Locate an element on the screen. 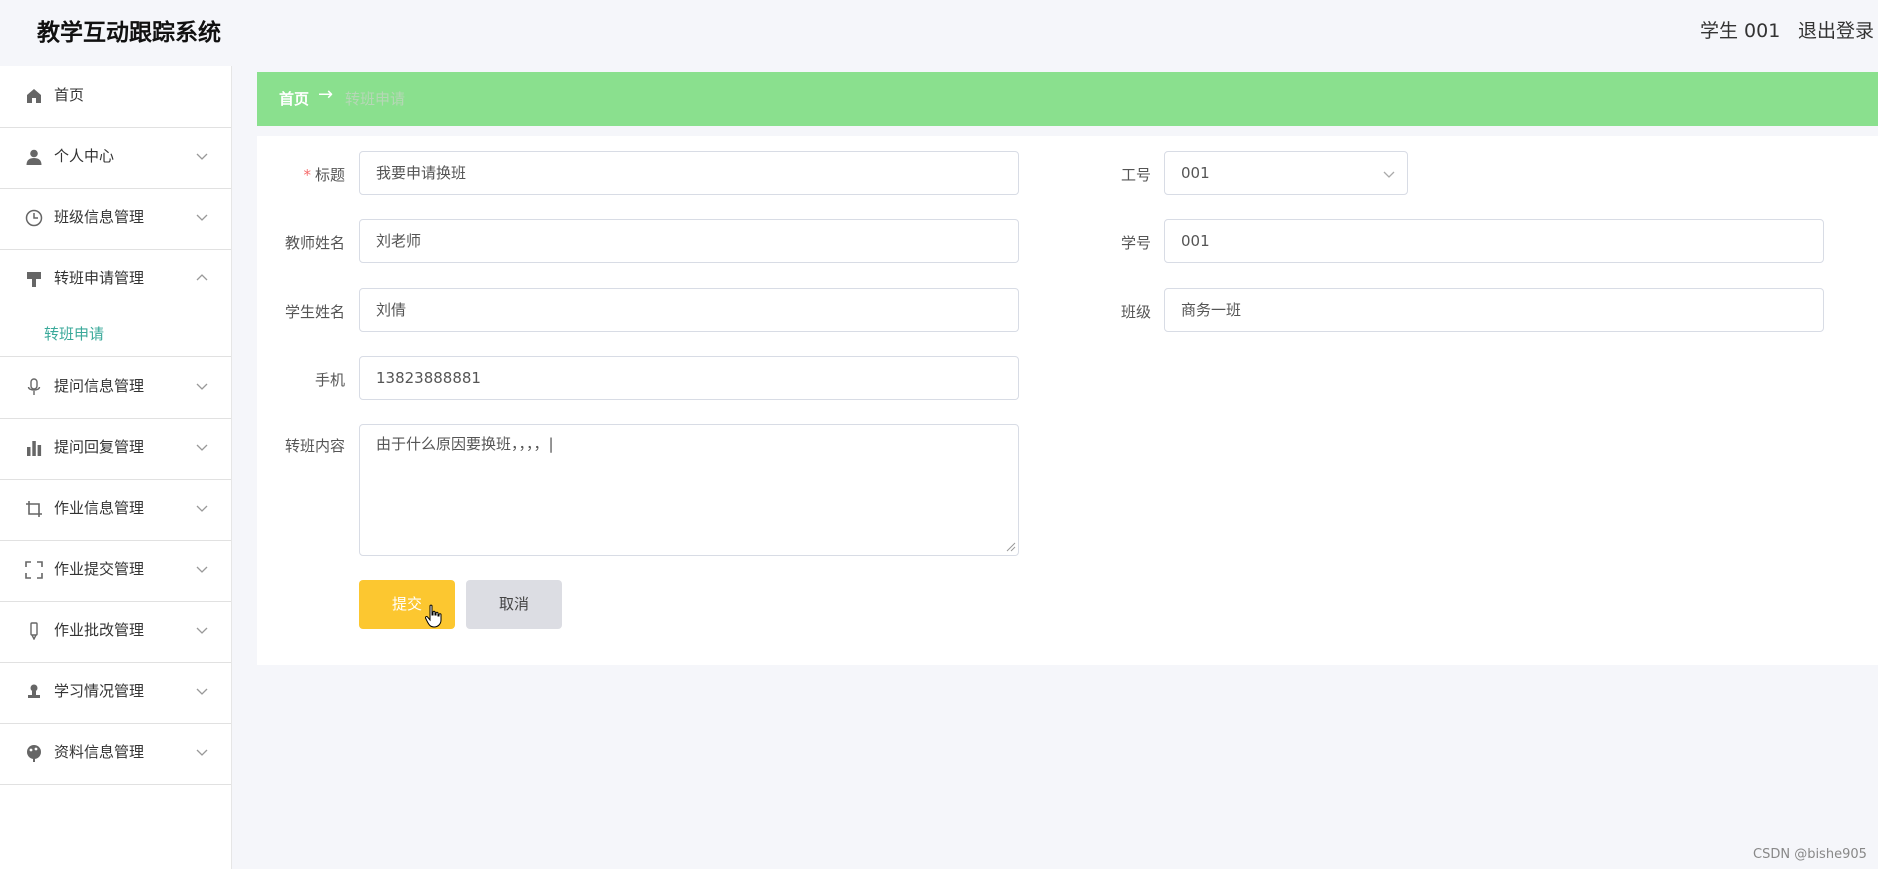 This screenshot has height=869, width=1878. breadcrumb-home: 首页 is located at coordinates (294, 98).